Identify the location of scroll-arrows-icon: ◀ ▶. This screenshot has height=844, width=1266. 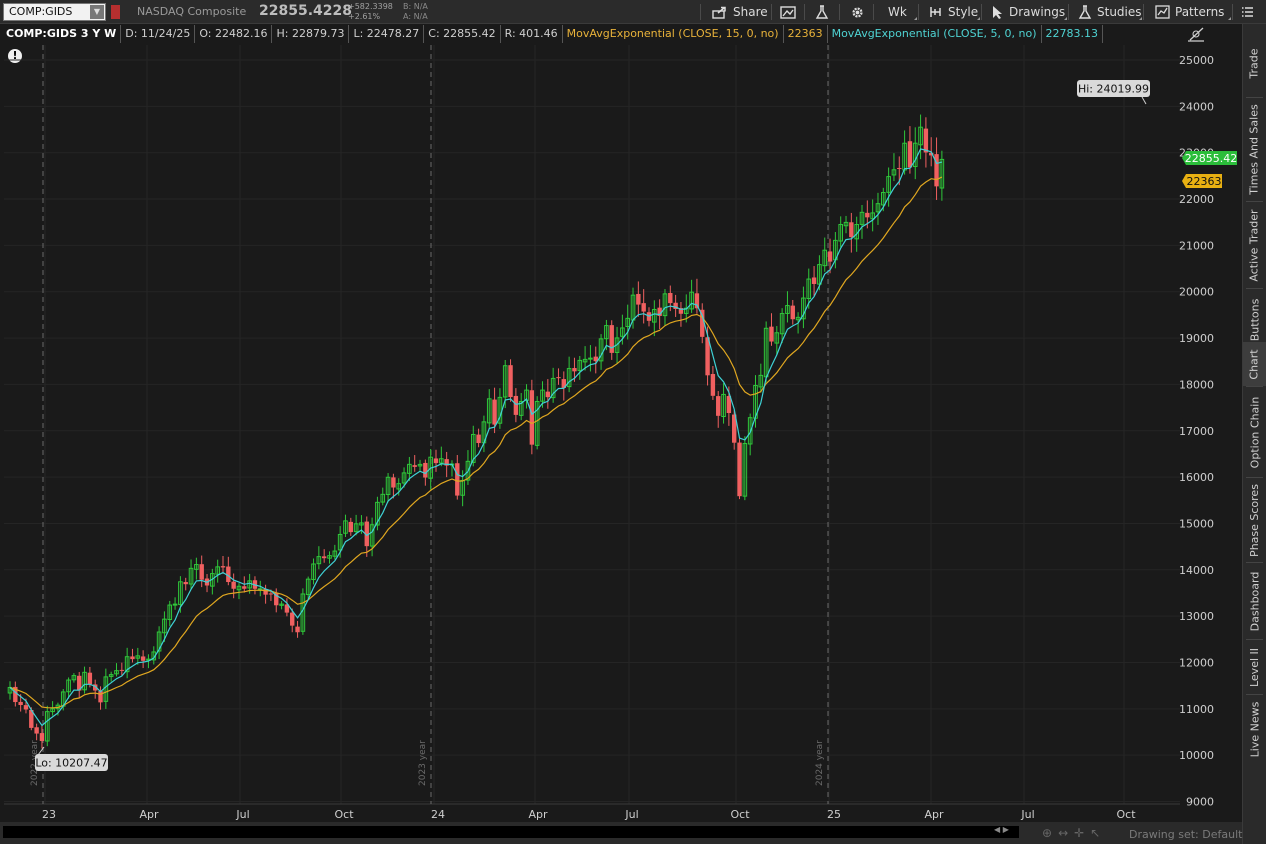
(1001, 829).